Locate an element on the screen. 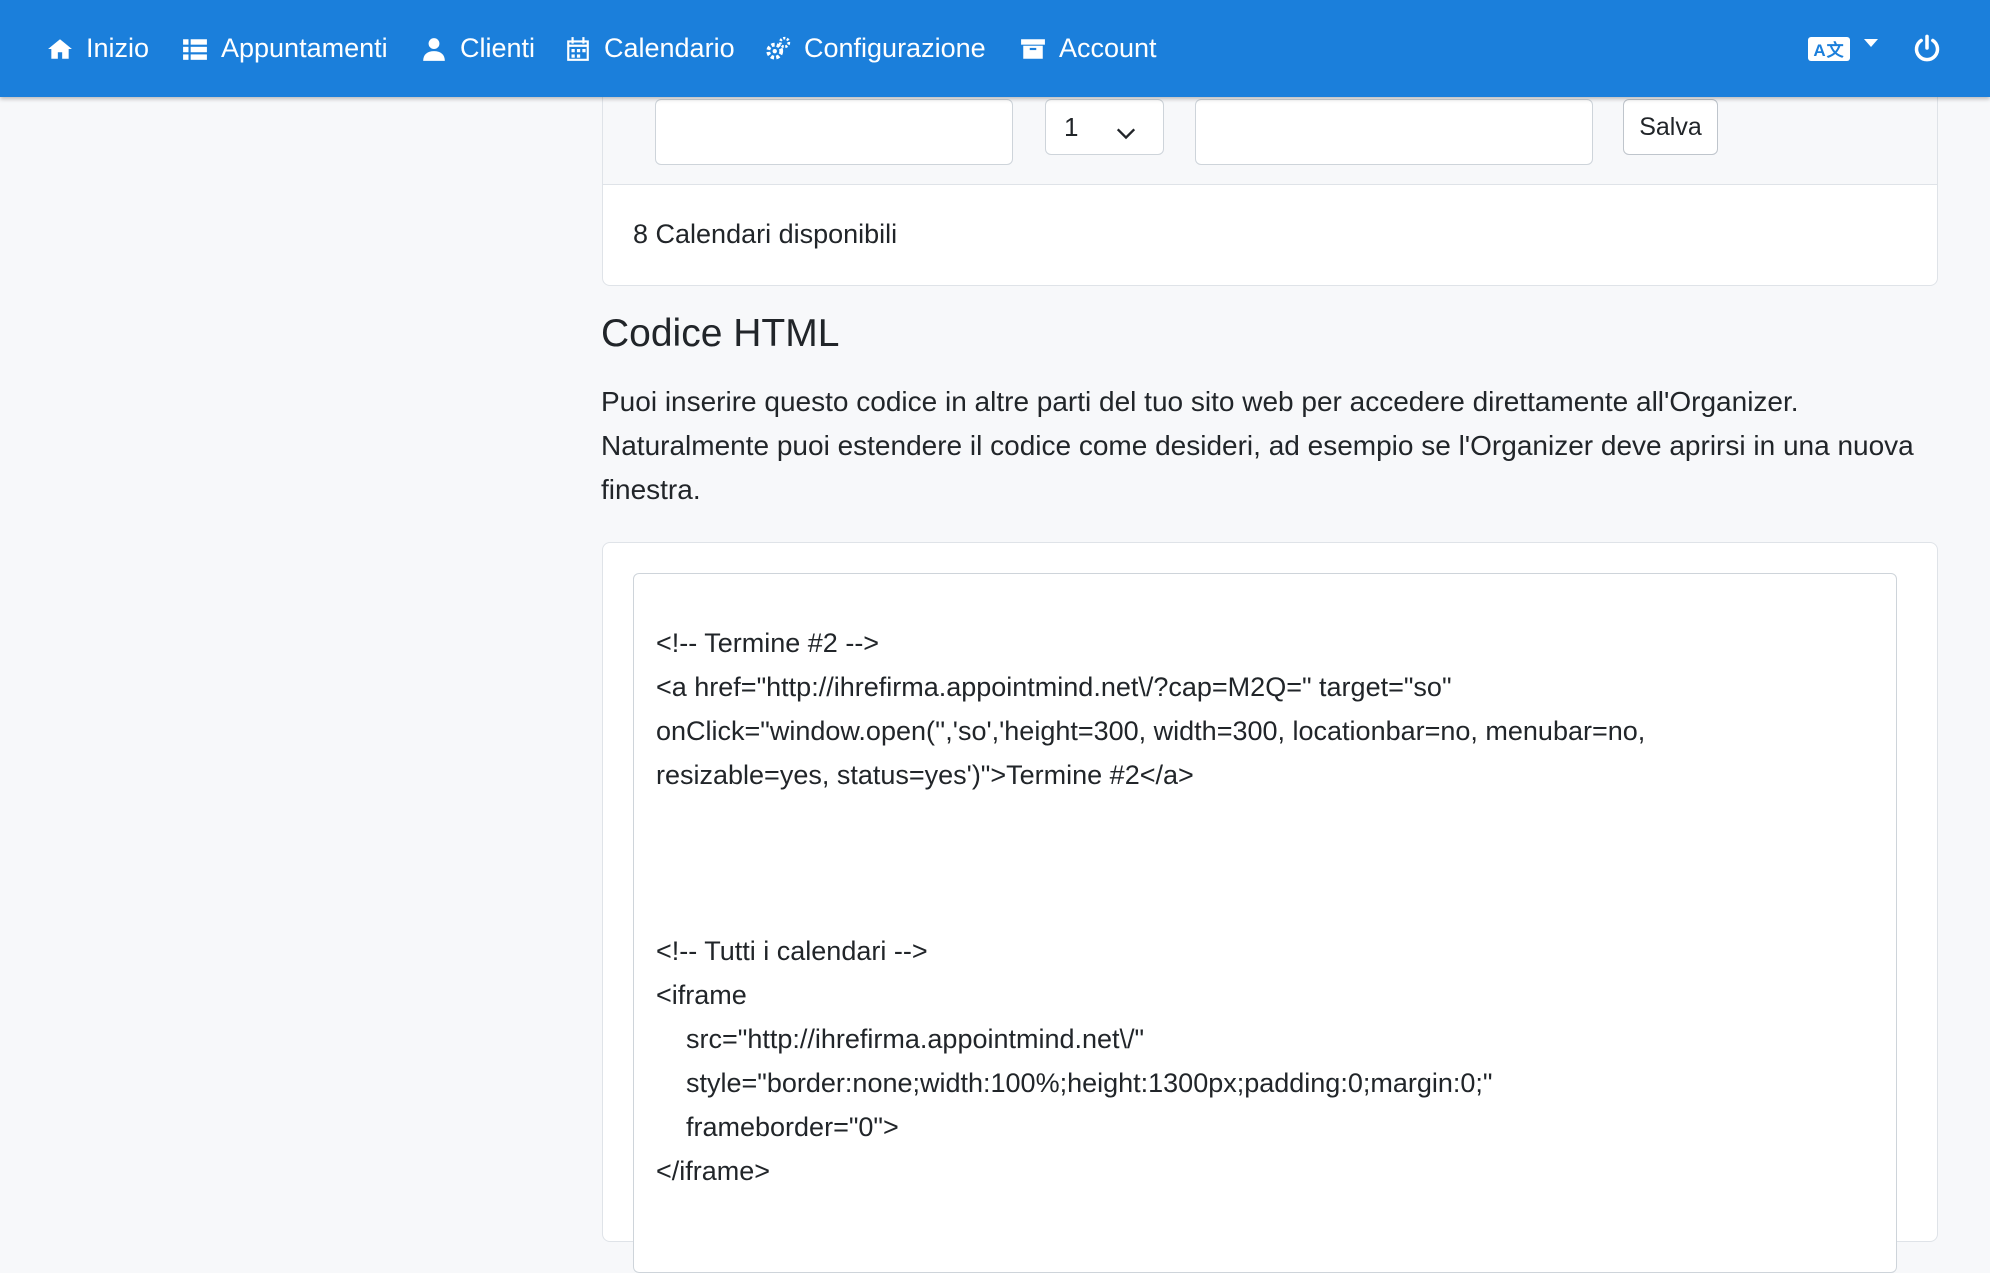  section-title: Codice HTML is located at coordinates (720, 333).